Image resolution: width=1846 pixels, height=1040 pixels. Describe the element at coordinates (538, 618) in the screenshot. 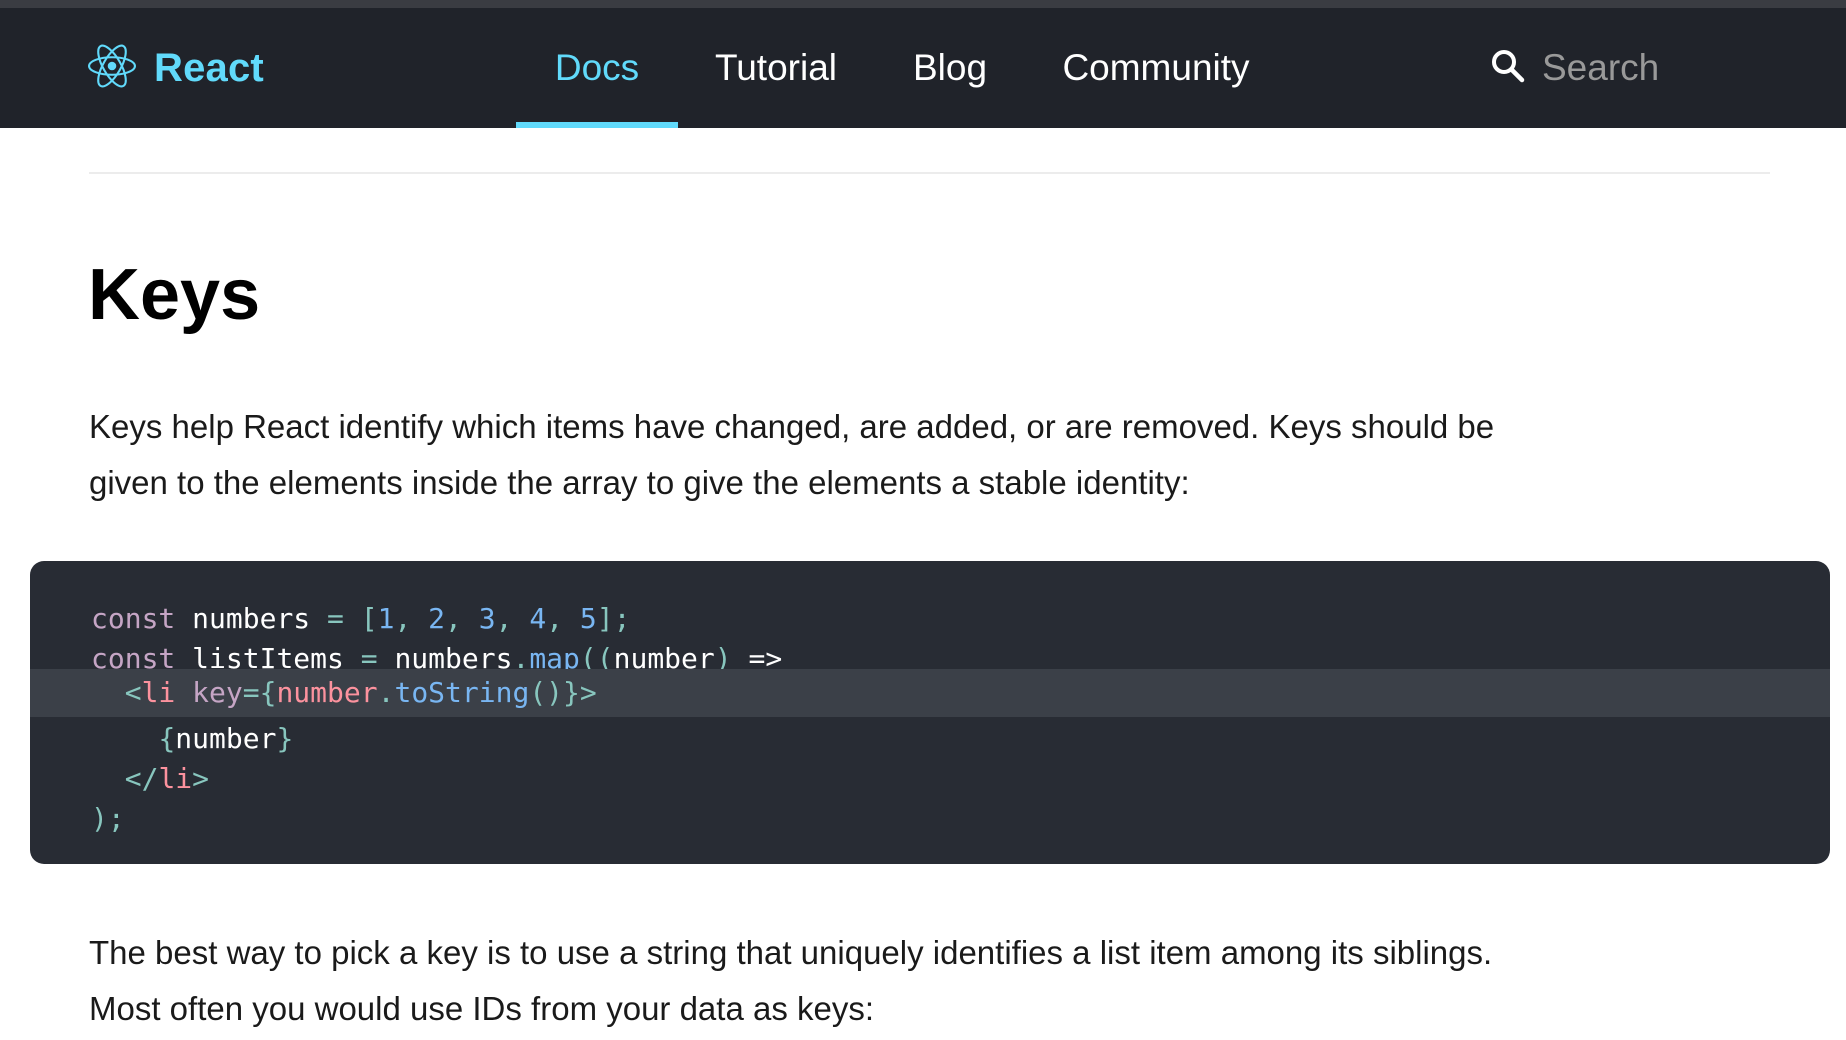

I see `code-token: 4` at that location.